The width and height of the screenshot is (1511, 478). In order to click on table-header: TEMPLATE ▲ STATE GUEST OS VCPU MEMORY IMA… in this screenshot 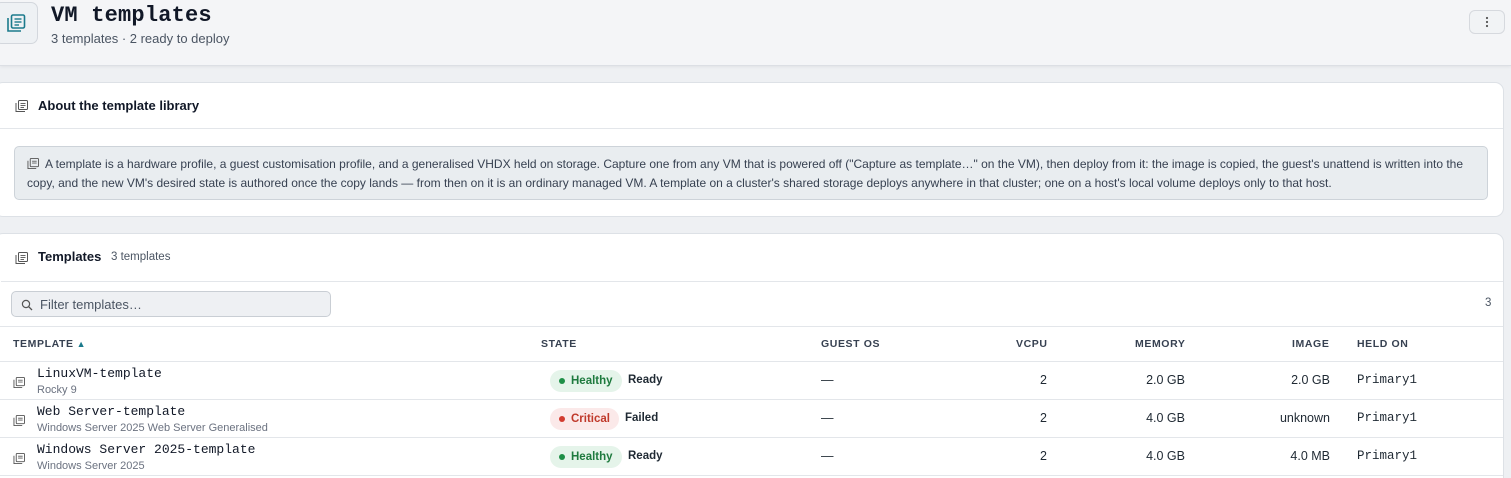, I will do `click(751, 344)`.